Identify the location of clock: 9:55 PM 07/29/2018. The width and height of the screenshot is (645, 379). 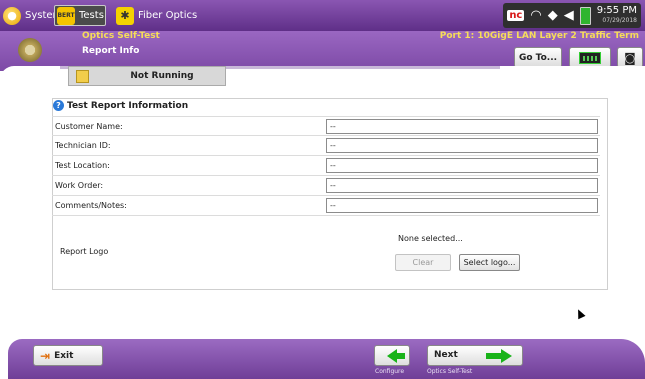
(616, 15).